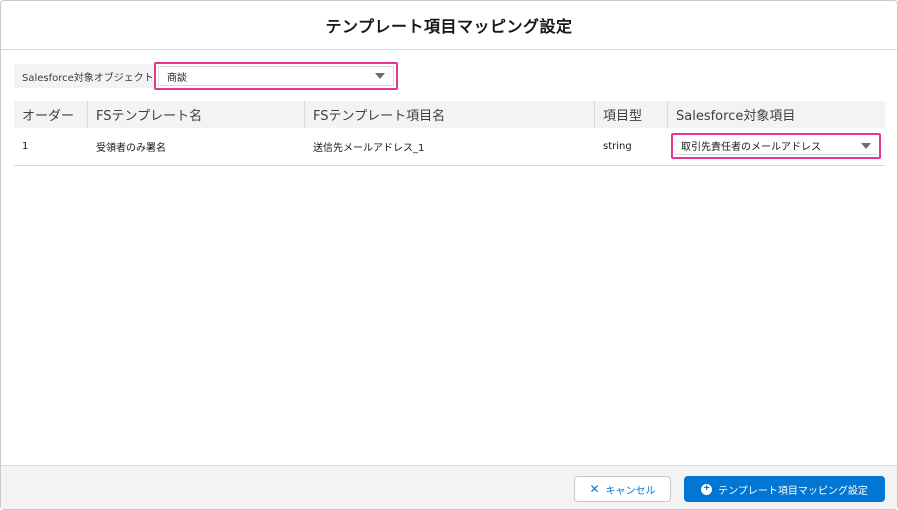 Image resolution: width=898 pixels, height=510 pixels. I want to click on object-selector-row: Salesforce対象オブジェクト, so click(87, 76).